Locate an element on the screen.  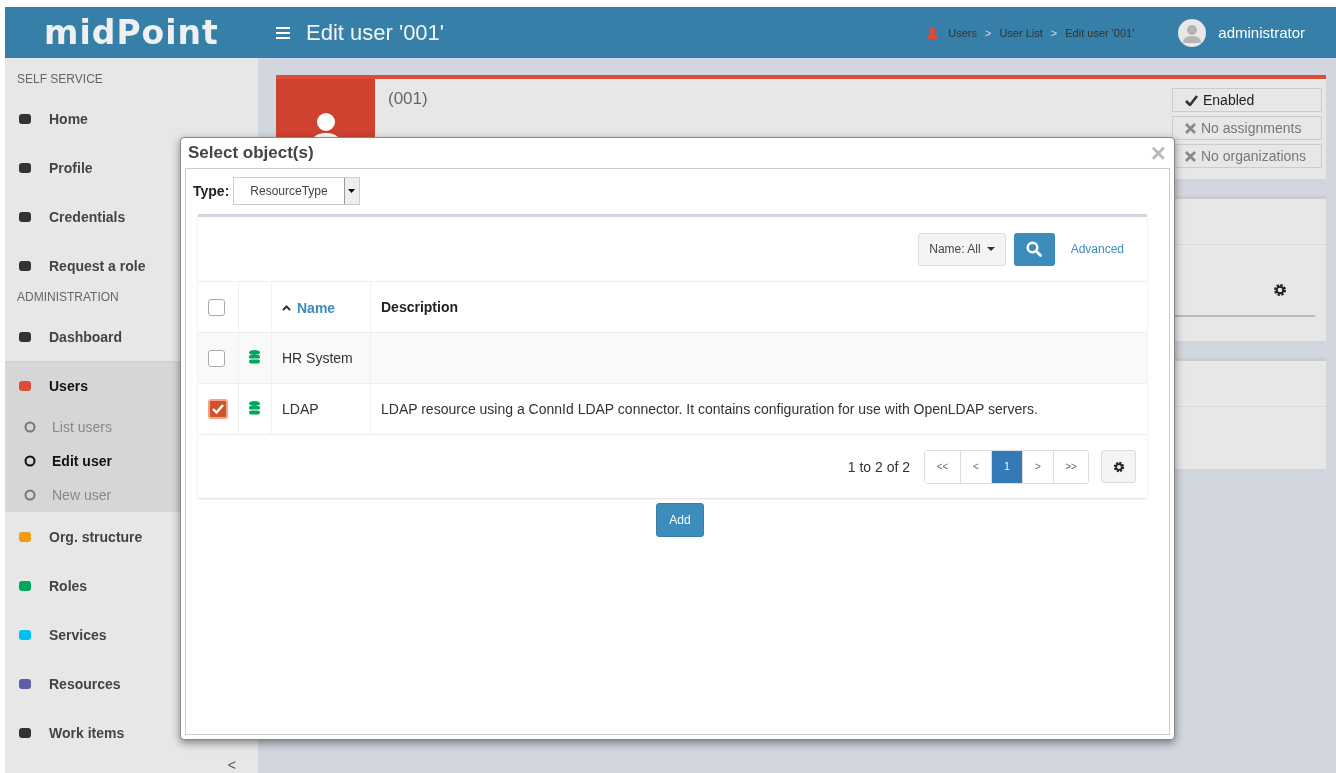
sidebar-item: Roles is located at coordinates (131, 585).